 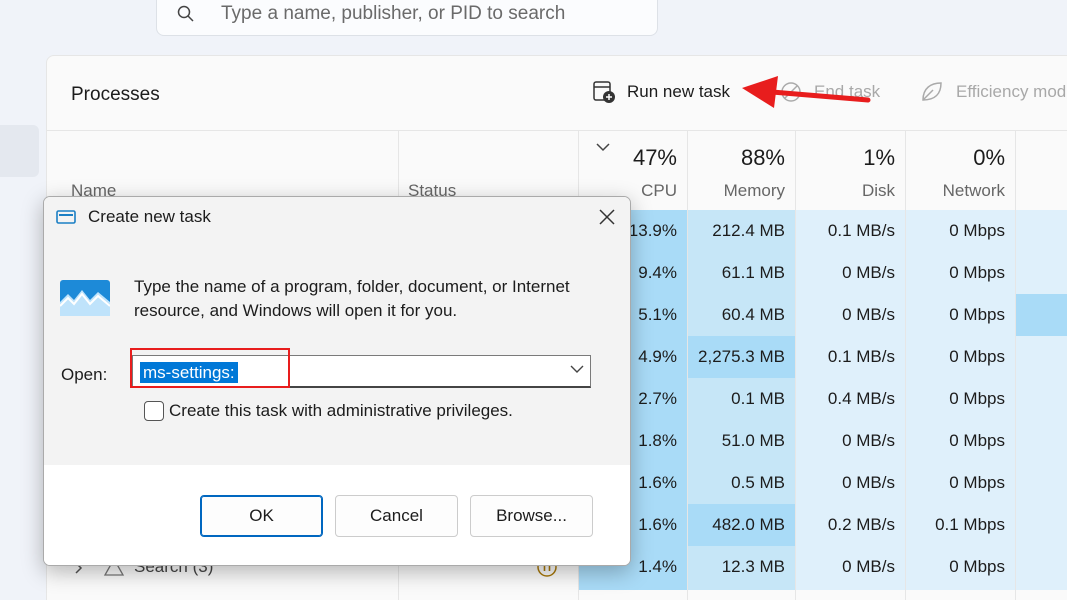 What do you see at coordinates (989, 157) in the screenshot?
I see `network-total-percent: 0%` at bounding box center [989, 157].